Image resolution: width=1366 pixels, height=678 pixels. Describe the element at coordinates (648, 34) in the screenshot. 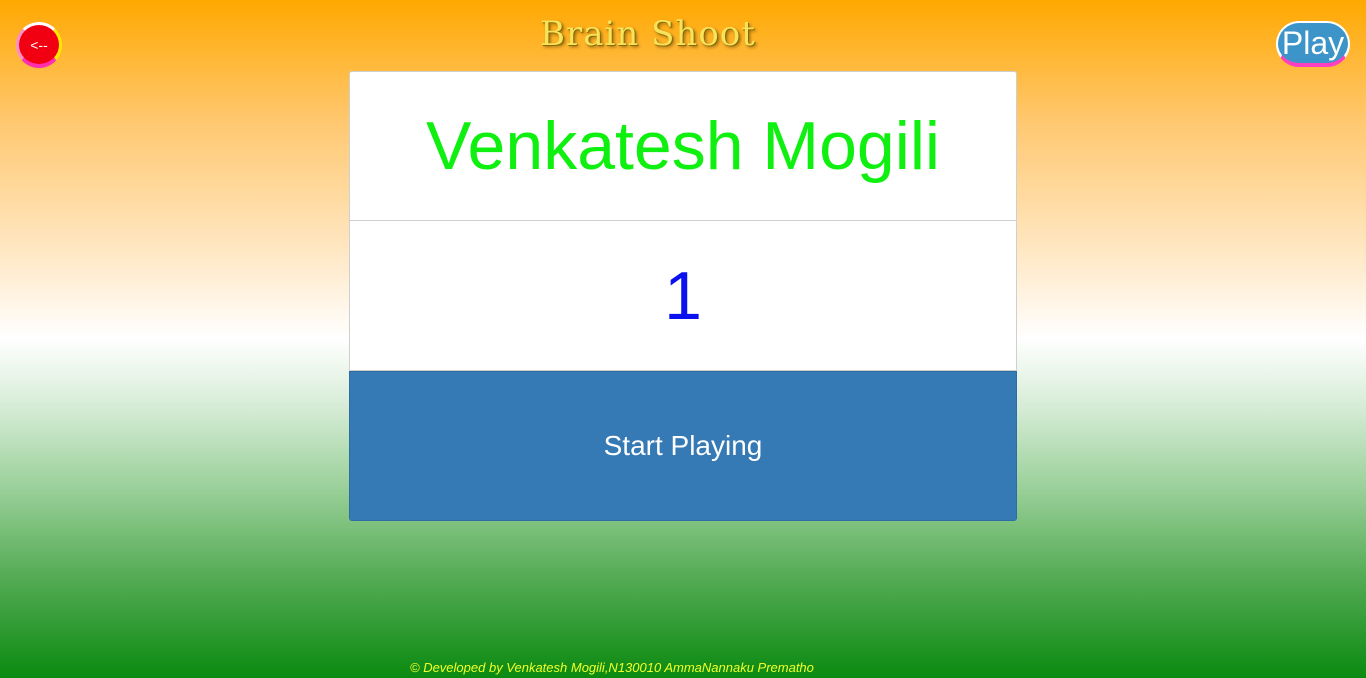

I see `app-title: Brain Shoot` at that location.